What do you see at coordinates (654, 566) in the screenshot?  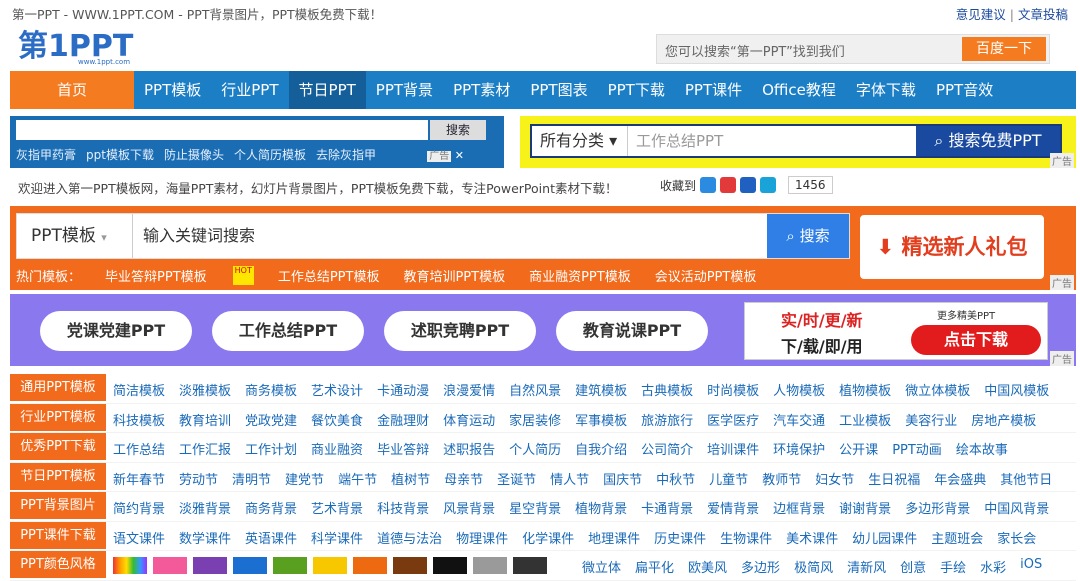 I see `category-link: 扁平化` at bounding box center [654, 566].